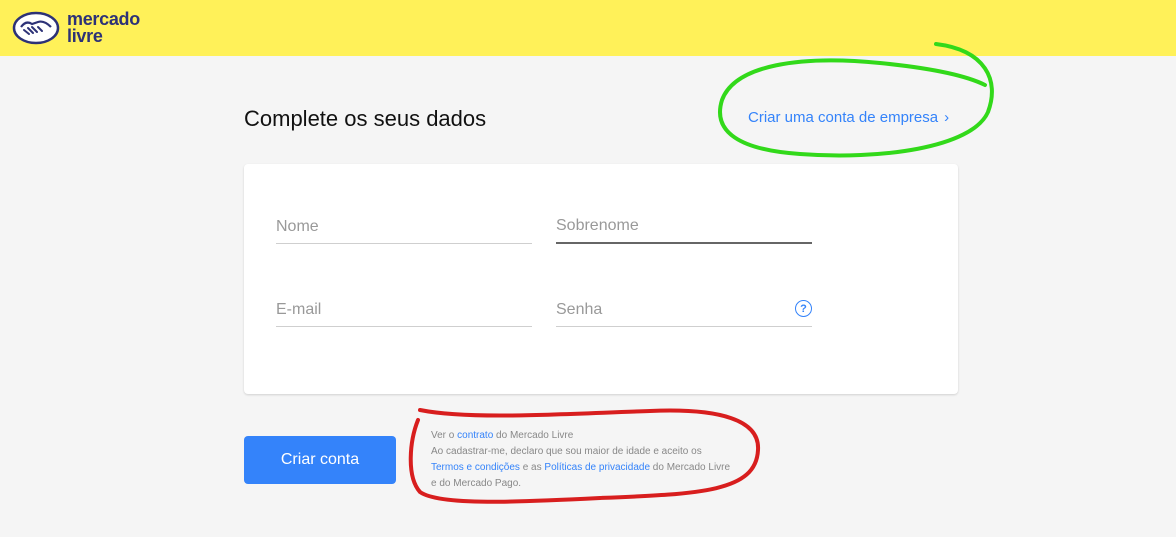 The image size is (1176, 537). What do you see at coordinates (475, 435) in the screenshot?
I see `contract-link: contrato` at bounding box center [475, 435].